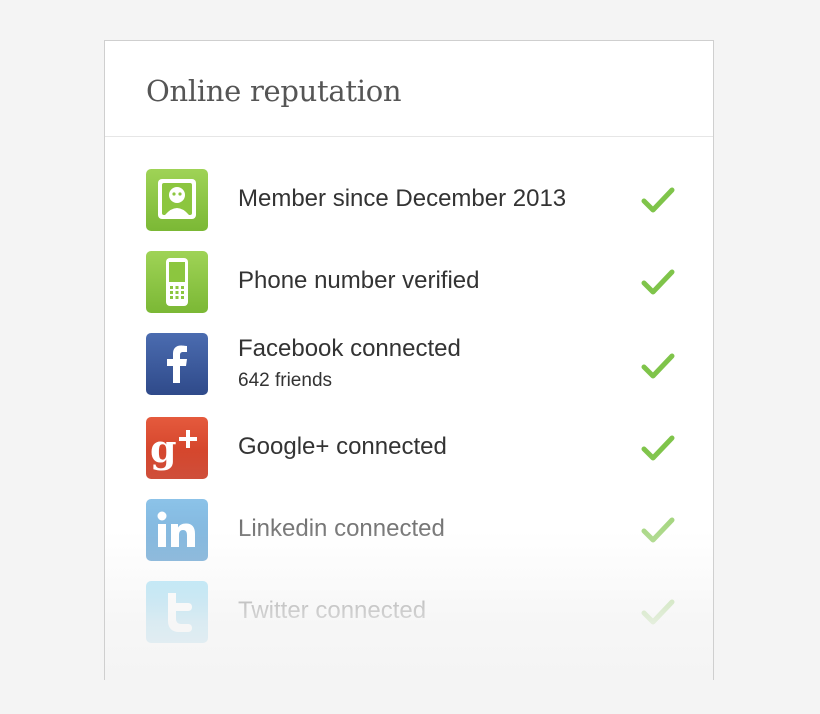  Describe the element at coordinates (177, 282) in the screenshot. I see `phone-icon` at that location.